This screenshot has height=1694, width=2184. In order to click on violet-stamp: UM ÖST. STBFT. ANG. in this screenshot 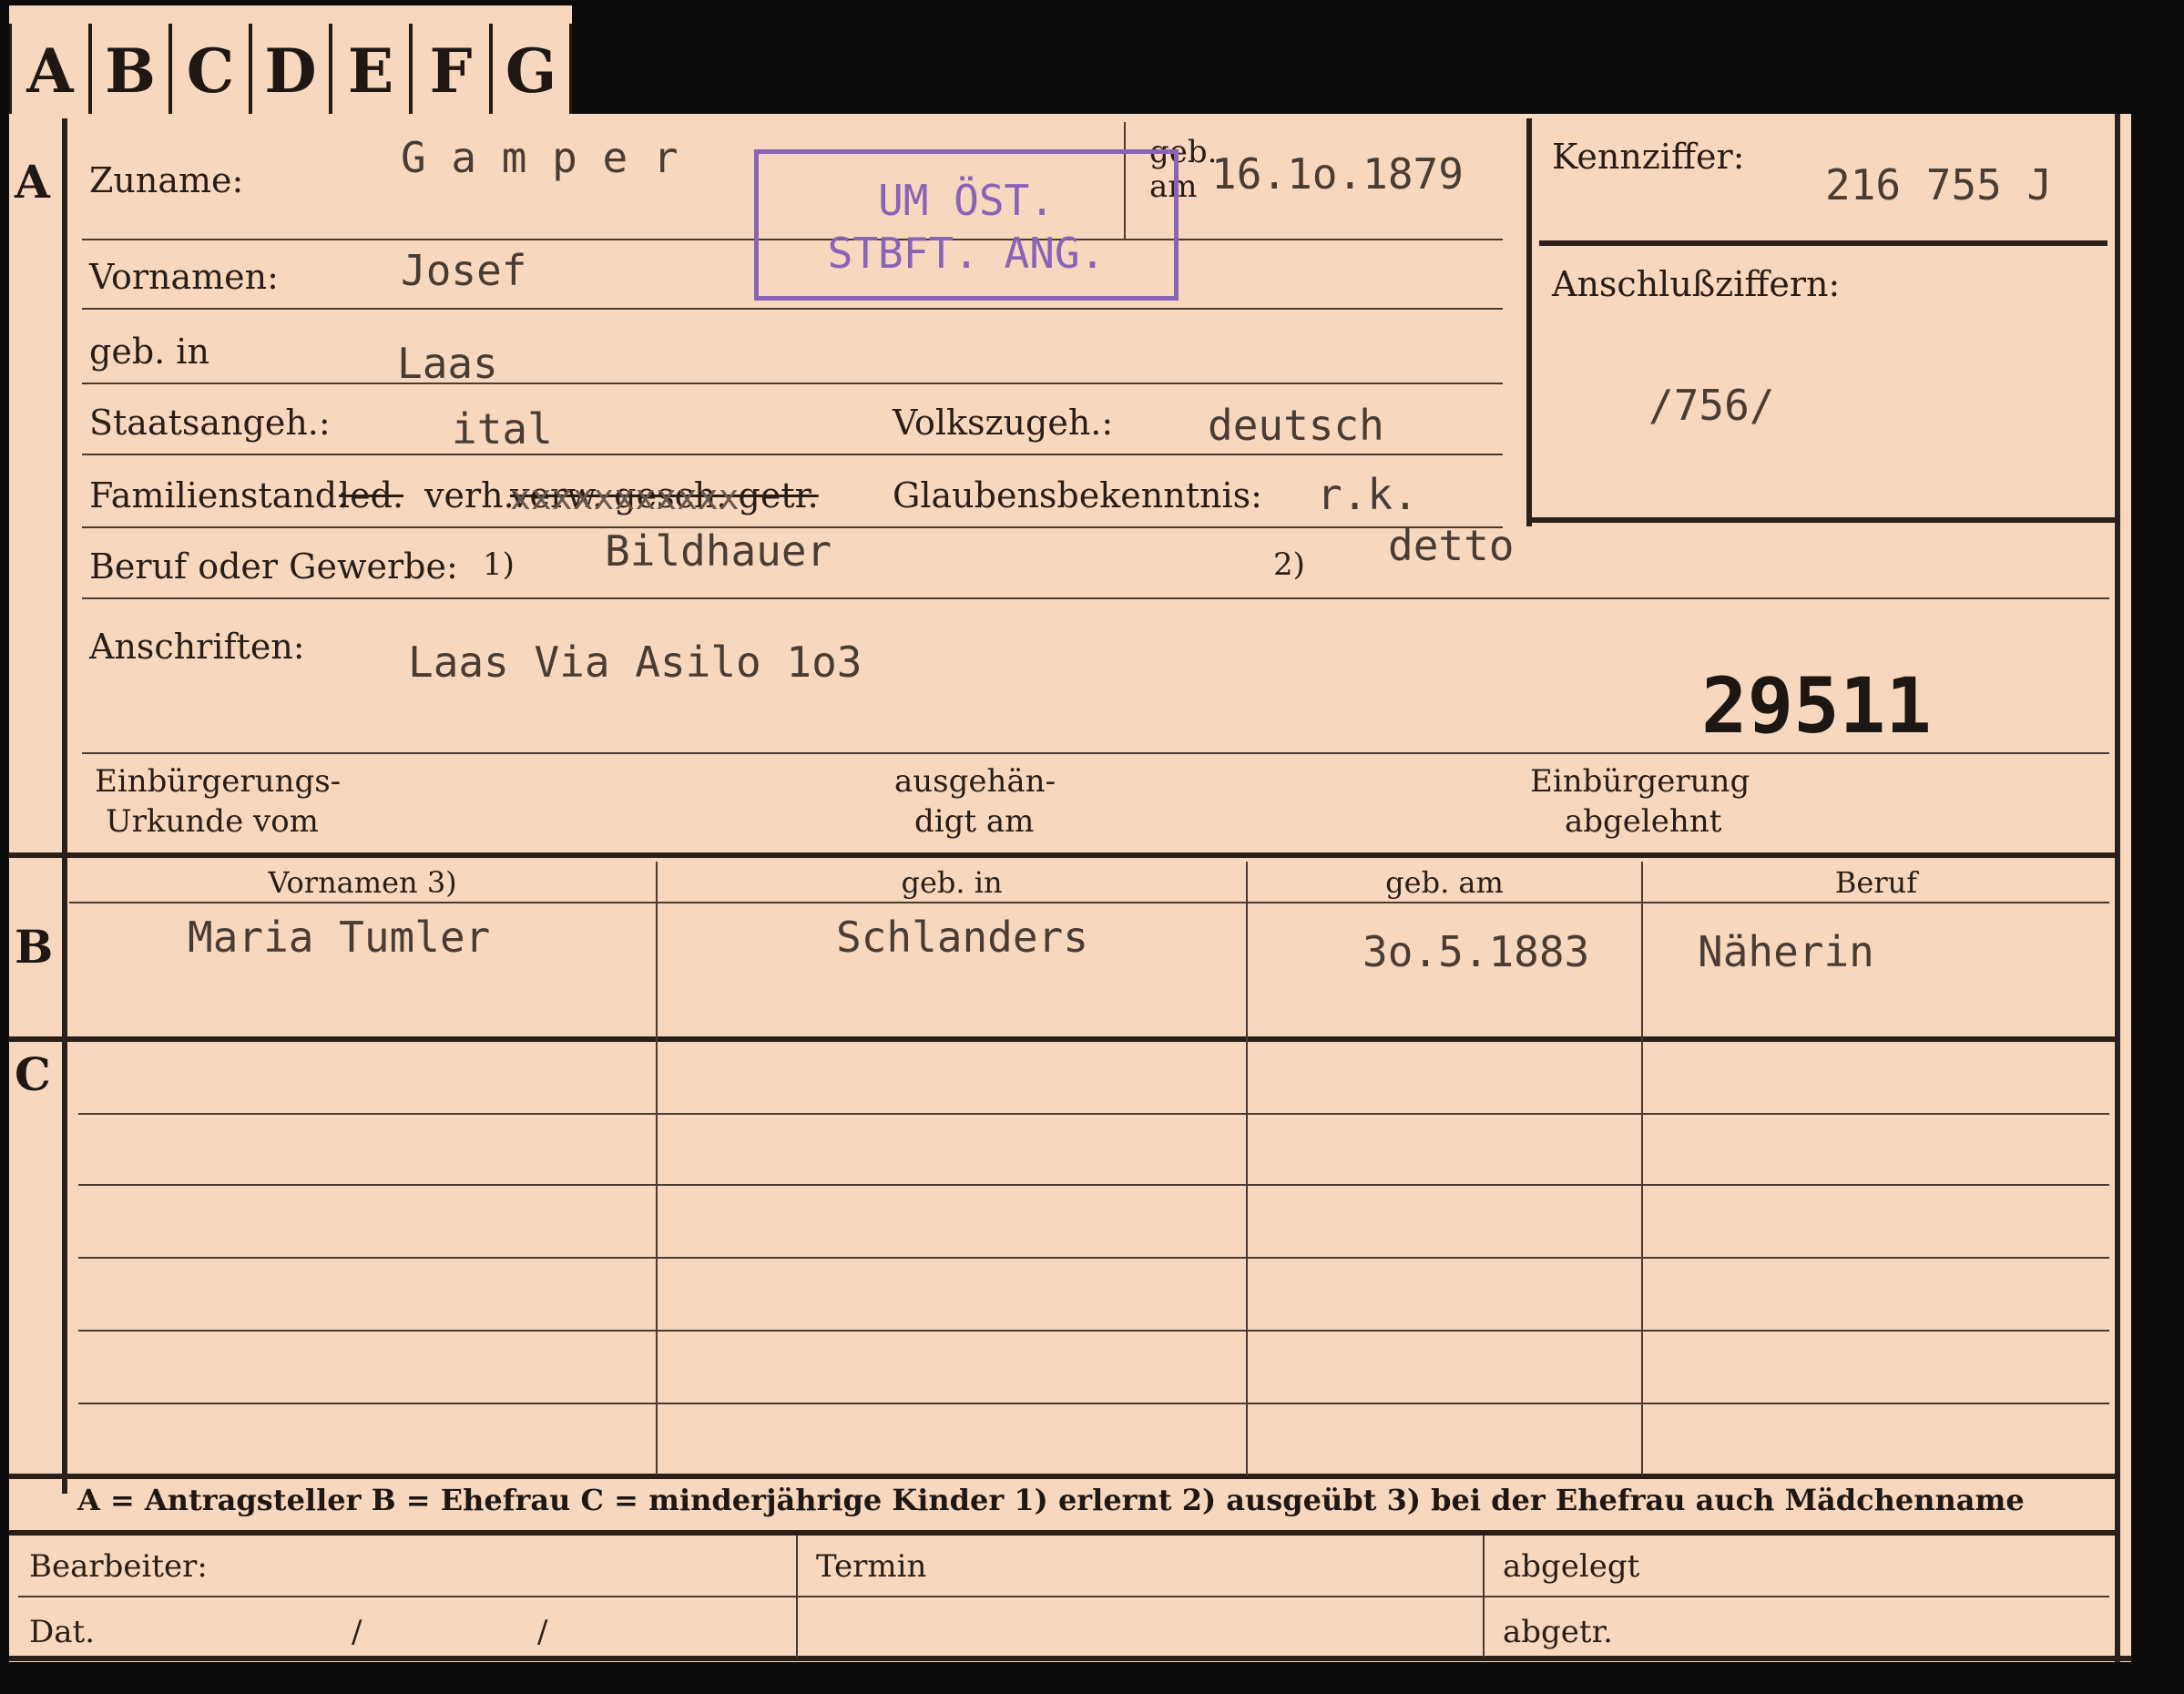, I will do `click(966, 225)`.